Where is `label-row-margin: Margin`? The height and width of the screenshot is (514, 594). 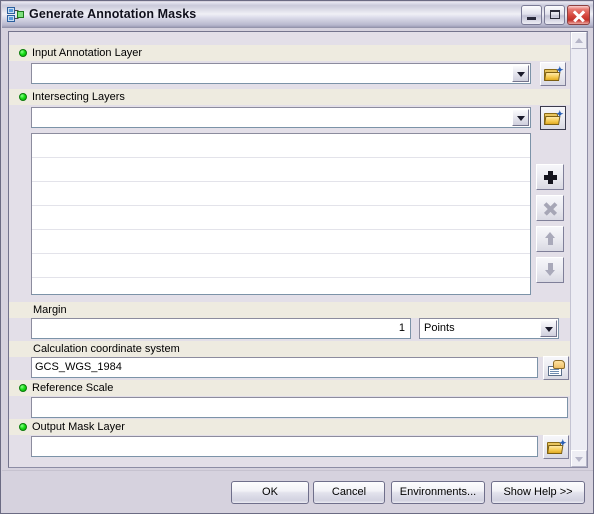 label-row-margin: Margin is located at coordinates (289, 310).